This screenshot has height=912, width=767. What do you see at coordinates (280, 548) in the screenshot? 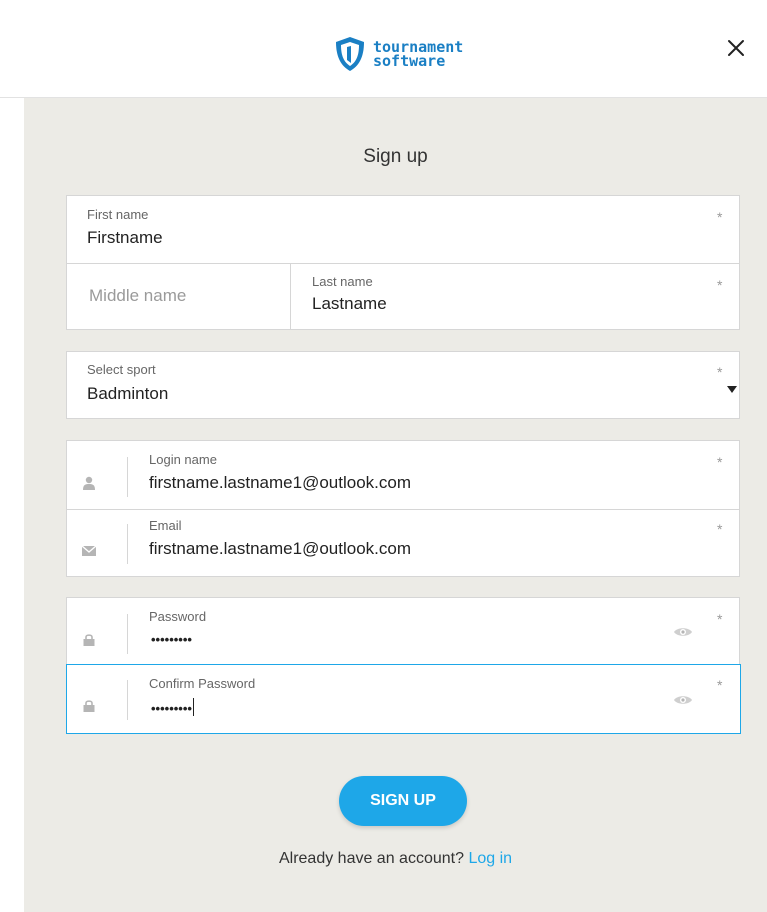
I see `email-value: firstname.lastname1@outlook.com` at bounding box center [280, 548].